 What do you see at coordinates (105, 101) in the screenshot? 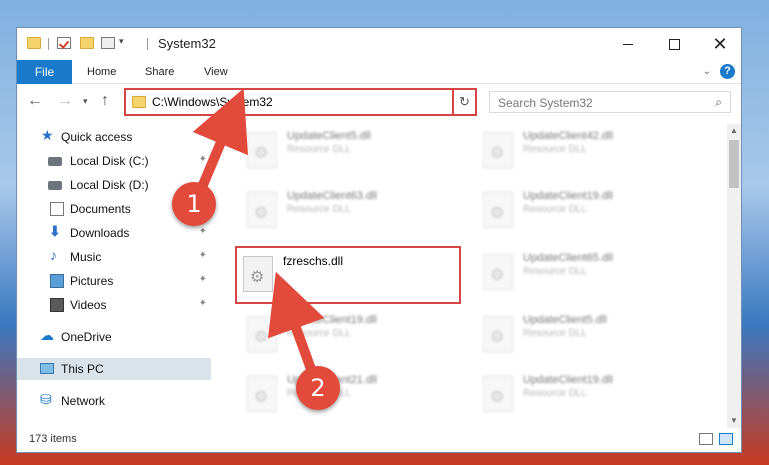
I see `up-arrow-icon: ↑` at bounding box center [105, 101].